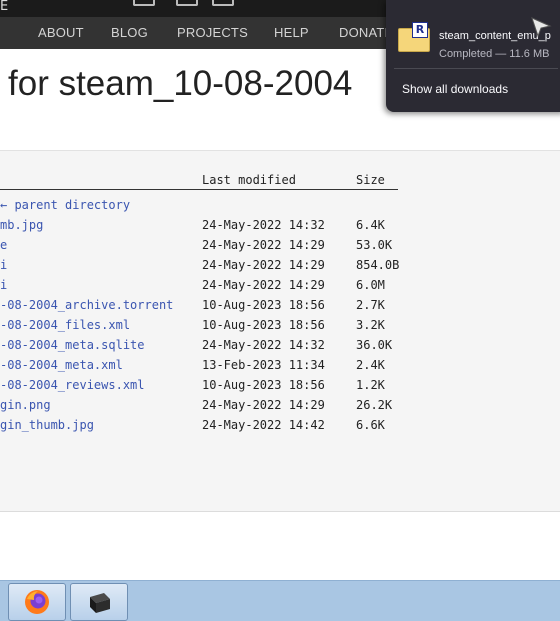 Image resolution: width=560 pixels, height=621 pixels. I want to click on taskbar-terminal-button, so click(99, 602).